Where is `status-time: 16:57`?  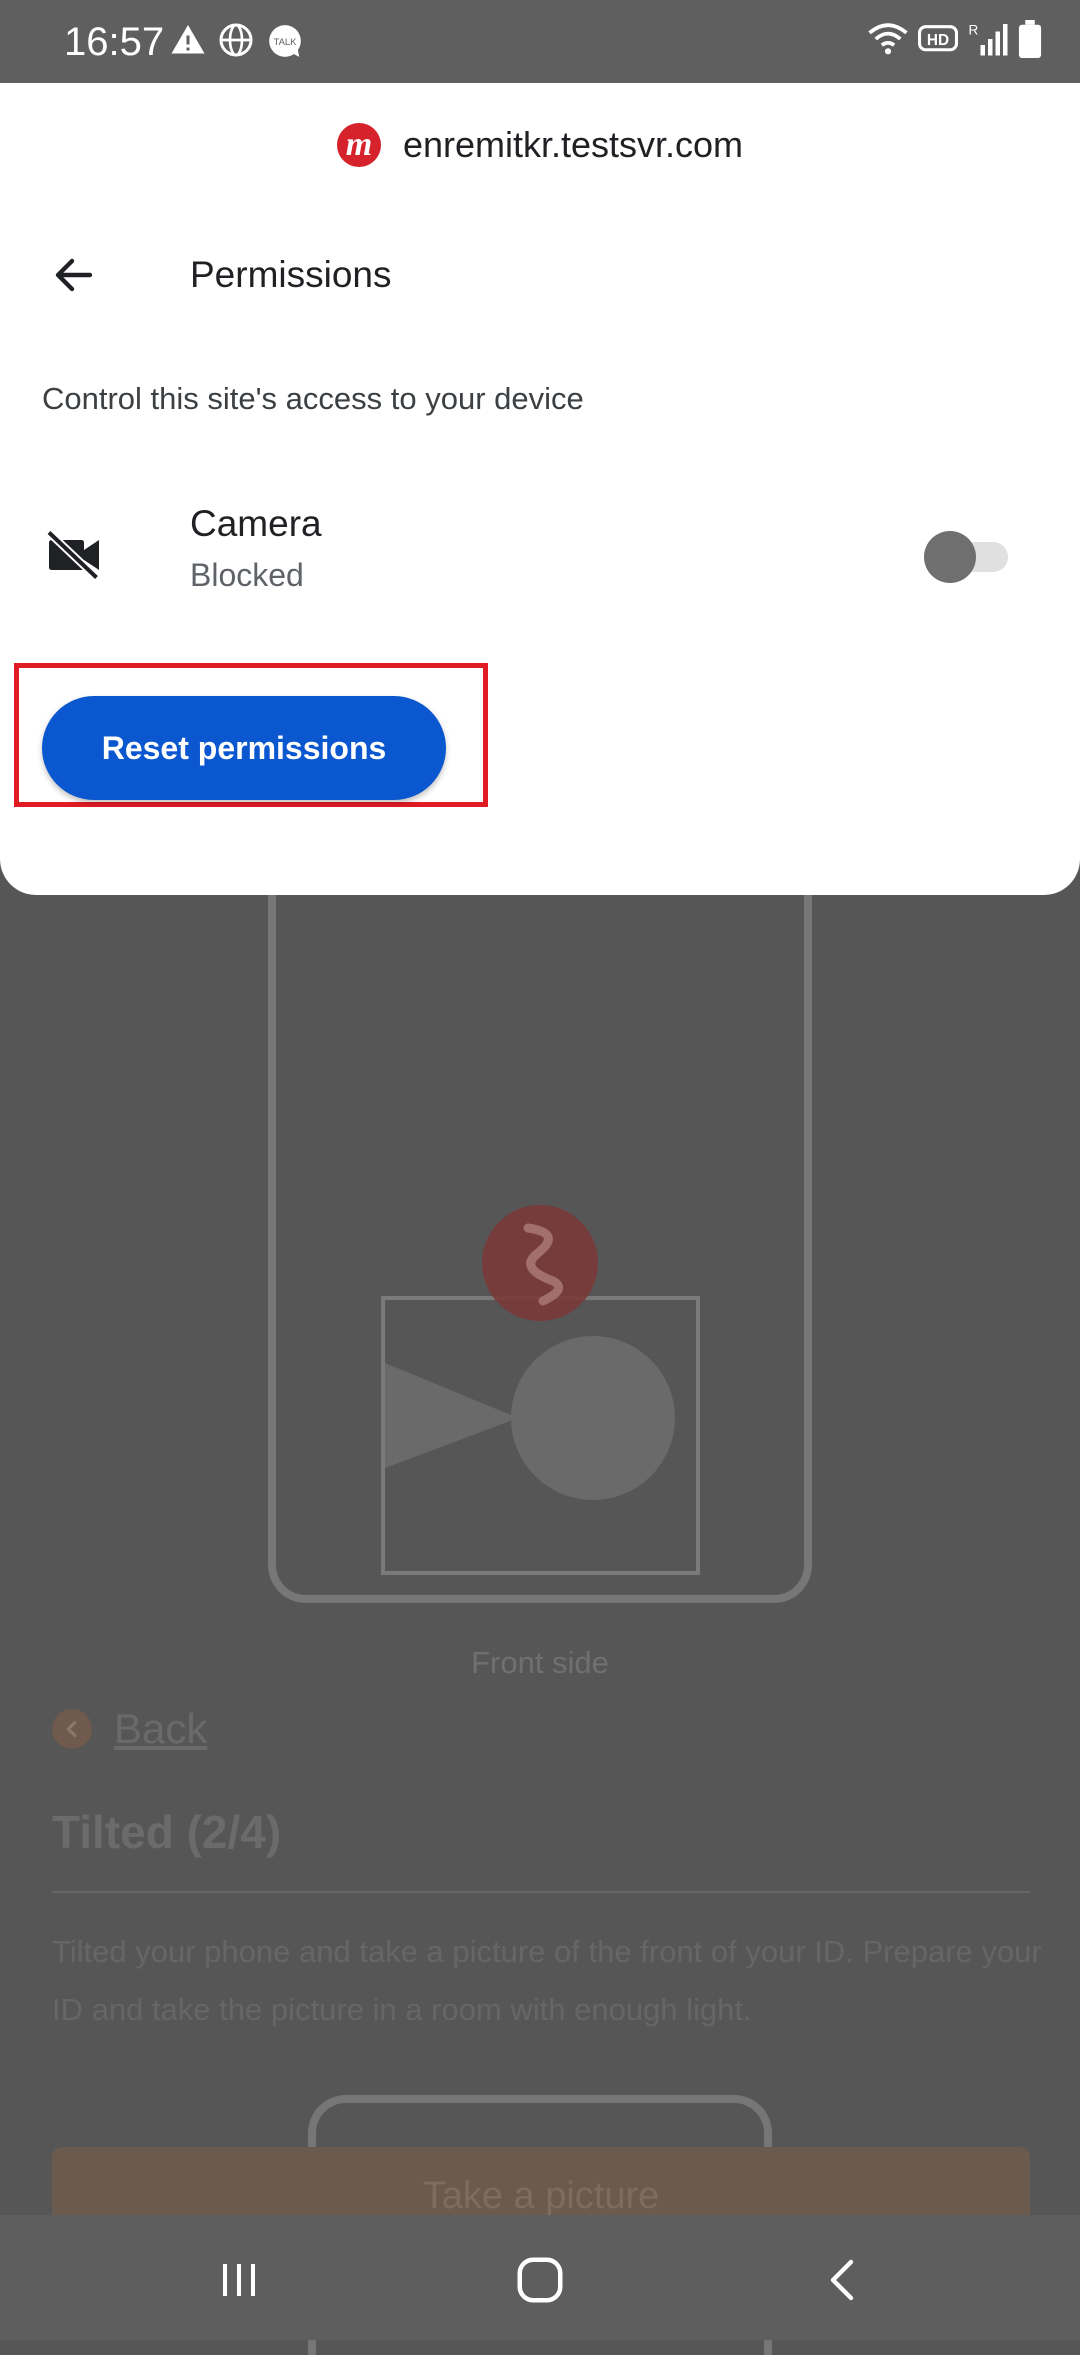 status-time: 16:57 is located at coordinates (114, 42).